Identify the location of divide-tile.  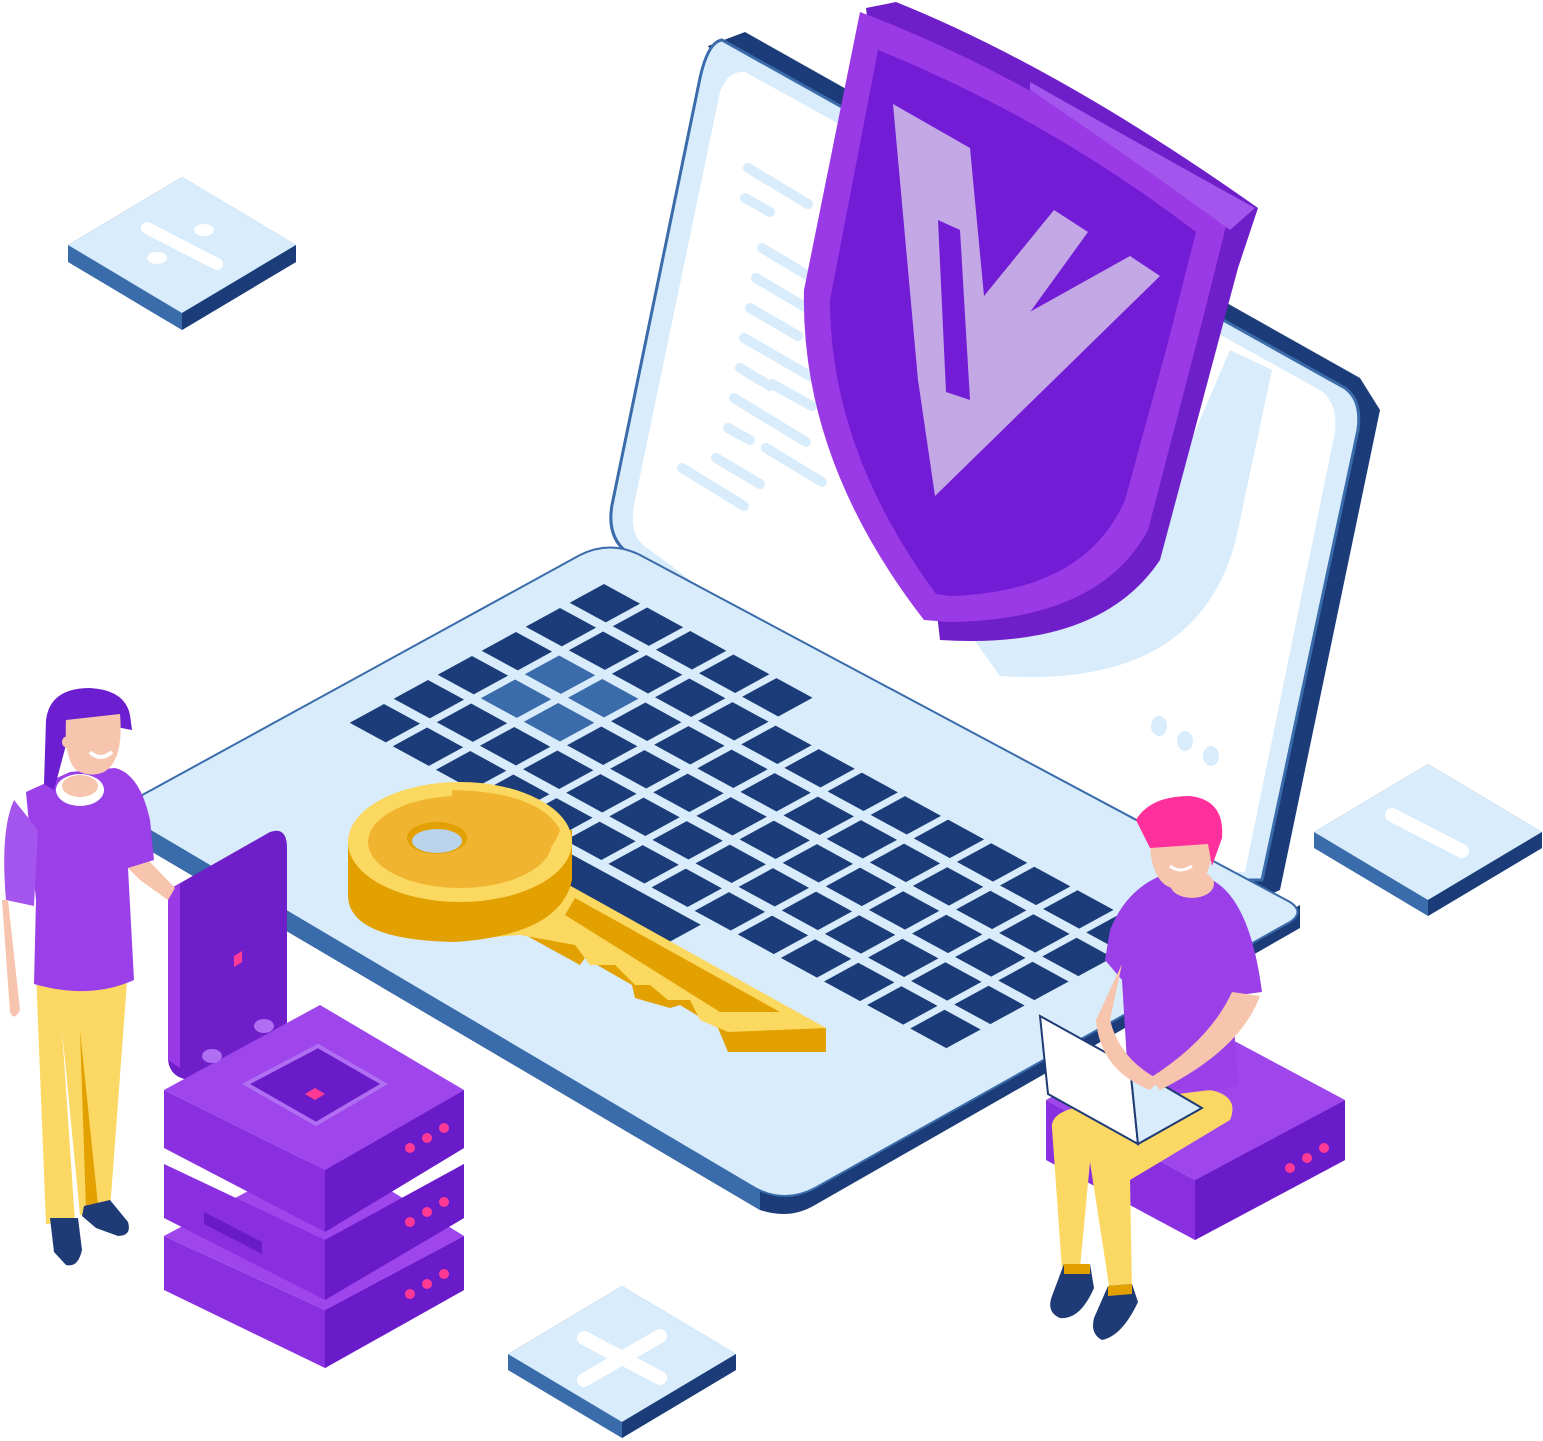
(182, 253).